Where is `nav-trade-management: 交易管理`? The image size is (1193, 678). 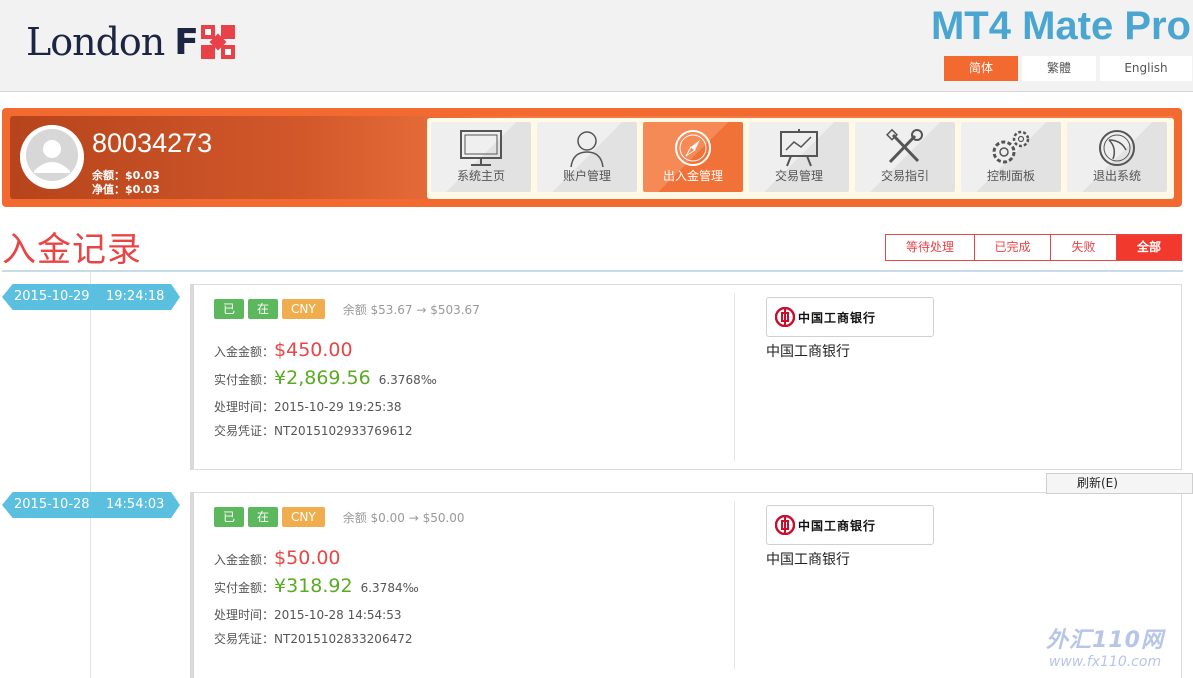 nav-trade-management: 交易管理 is located at coordinates (799, 157).